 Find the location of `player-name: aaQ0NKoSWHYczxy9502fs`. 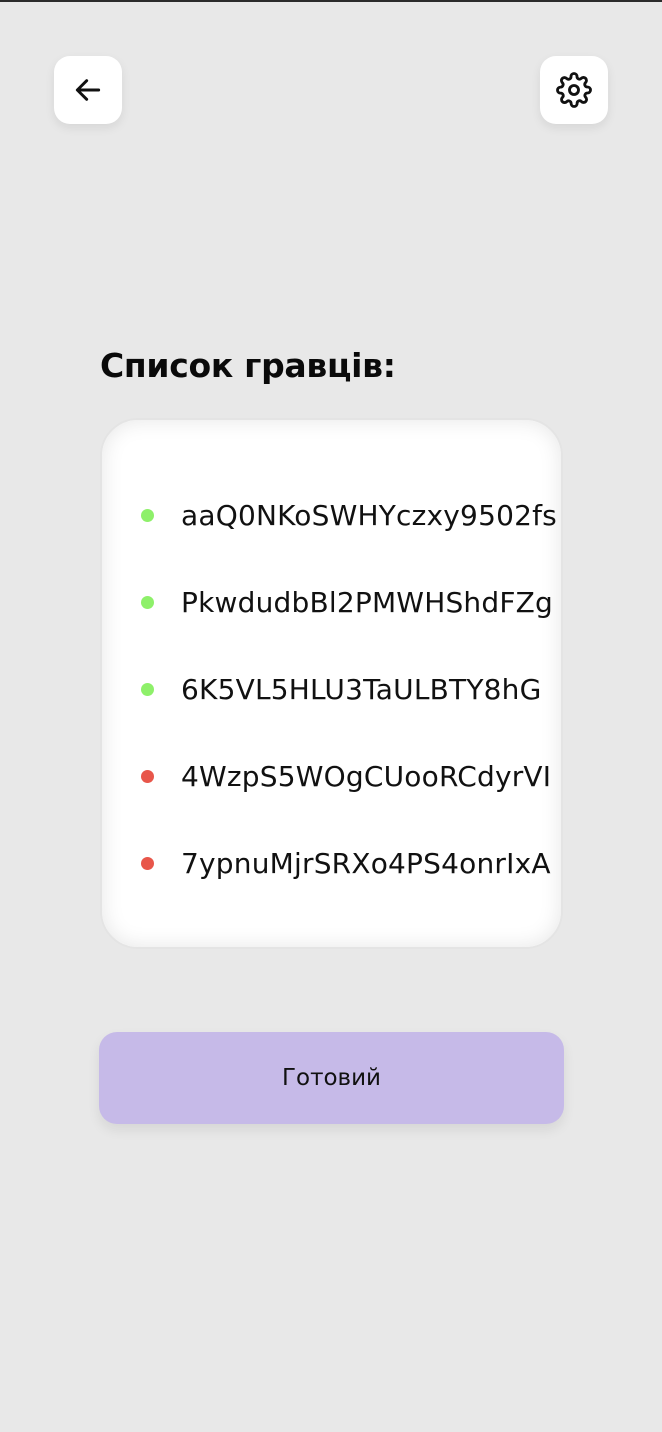

player-name: aaQ0NKoSWHYczxy9502fs is located at coordinates (369, 515).